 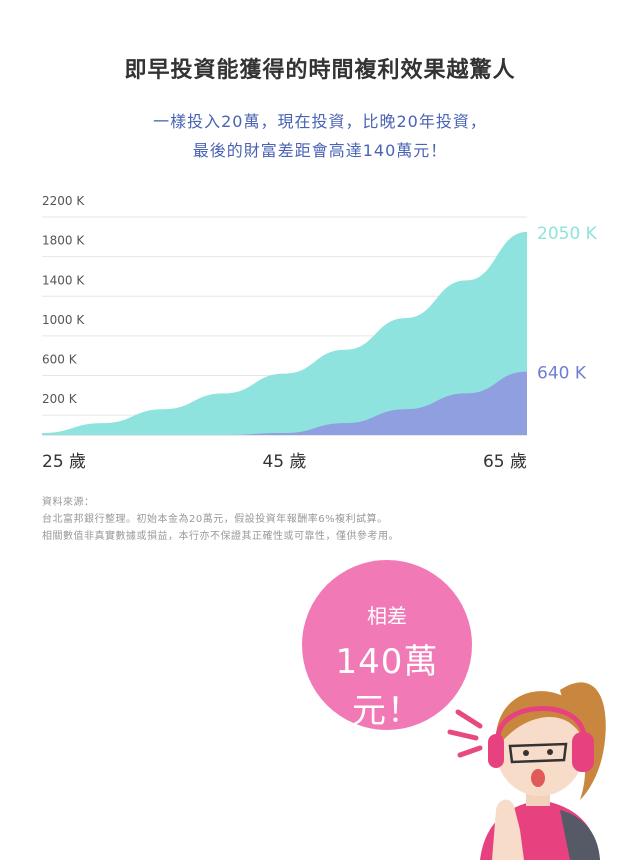 What do you see at coordinates (505, 462) in the screenshot?
I see `x-tick-label: 65 歲` at bounding box center [505, 462].